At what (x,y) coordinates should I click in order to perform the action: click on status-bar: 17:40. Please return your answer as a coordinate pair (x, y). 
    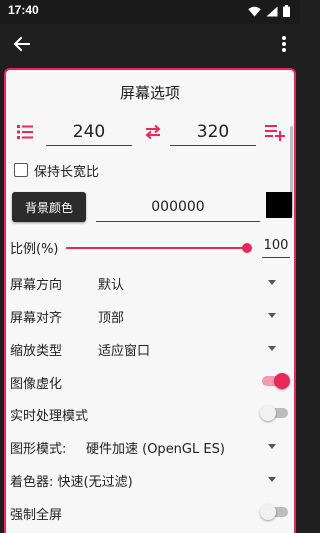
    Looking at the image, I should click on (150, 12).